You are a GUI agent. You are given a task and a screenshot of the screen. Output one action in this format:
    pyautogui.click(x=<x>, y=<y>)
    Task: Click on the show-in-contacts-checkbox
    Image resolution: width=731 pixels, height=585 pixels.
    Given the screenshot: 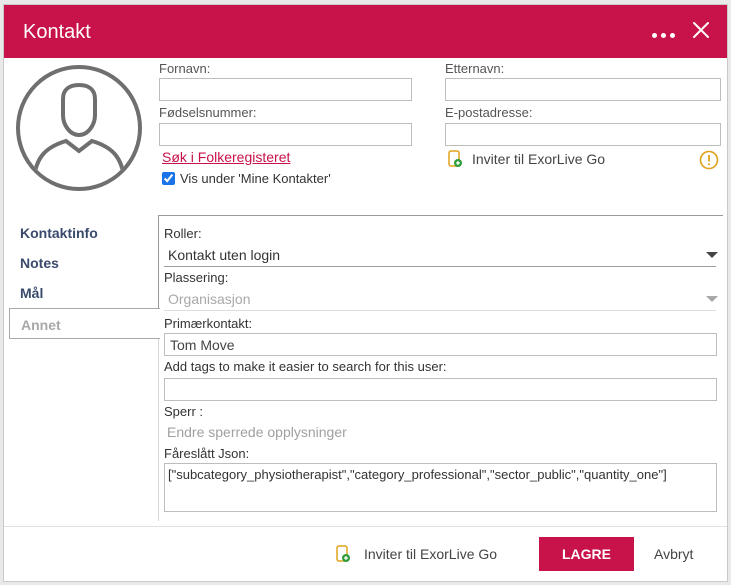 What is the action you would take?
    pyautogui.click(x=168, y=178)
    